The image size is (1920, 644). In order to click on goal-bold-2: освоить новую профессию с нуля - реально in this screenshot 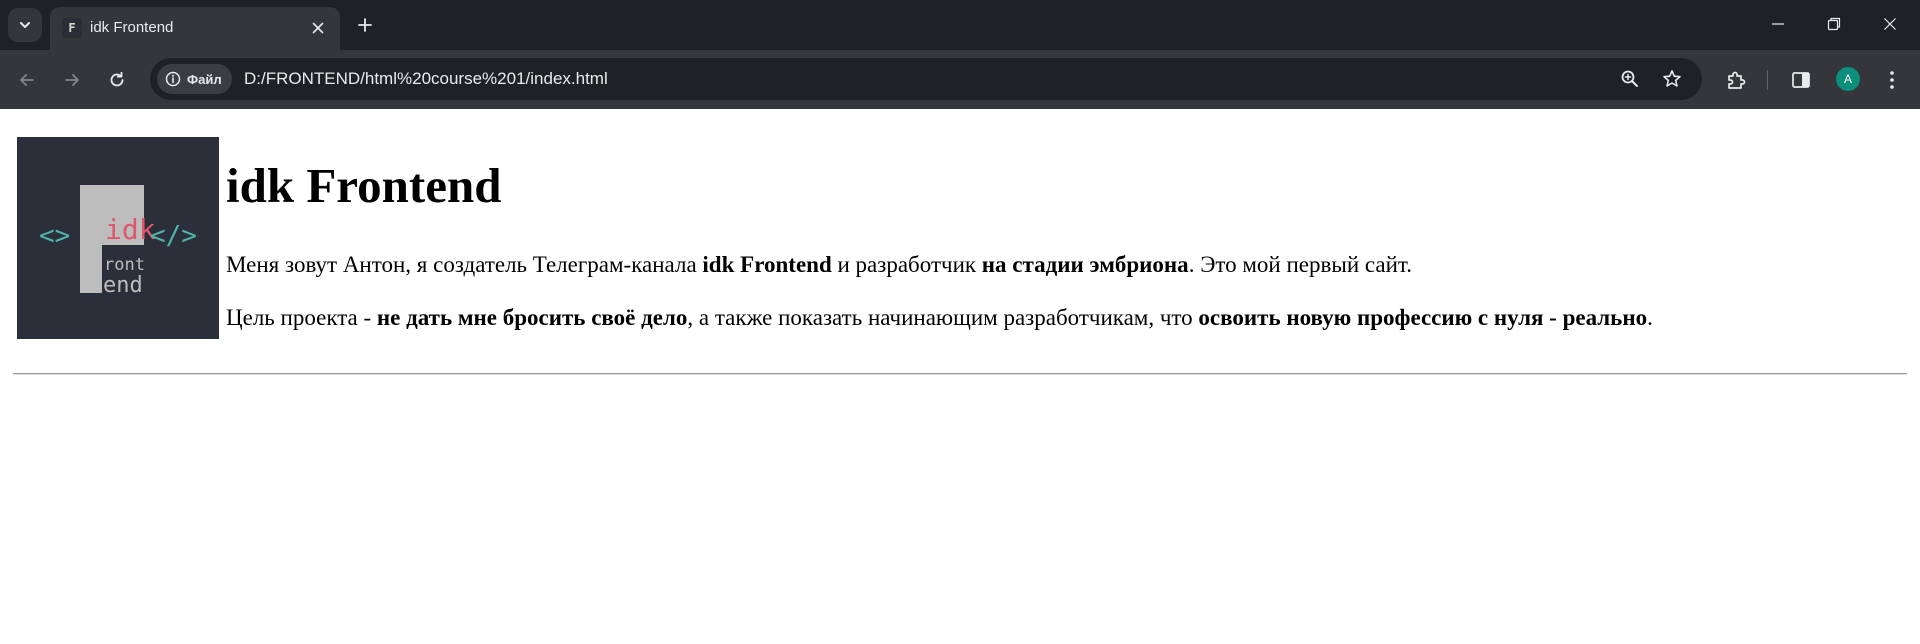, I will do `click(1423, 317)`.